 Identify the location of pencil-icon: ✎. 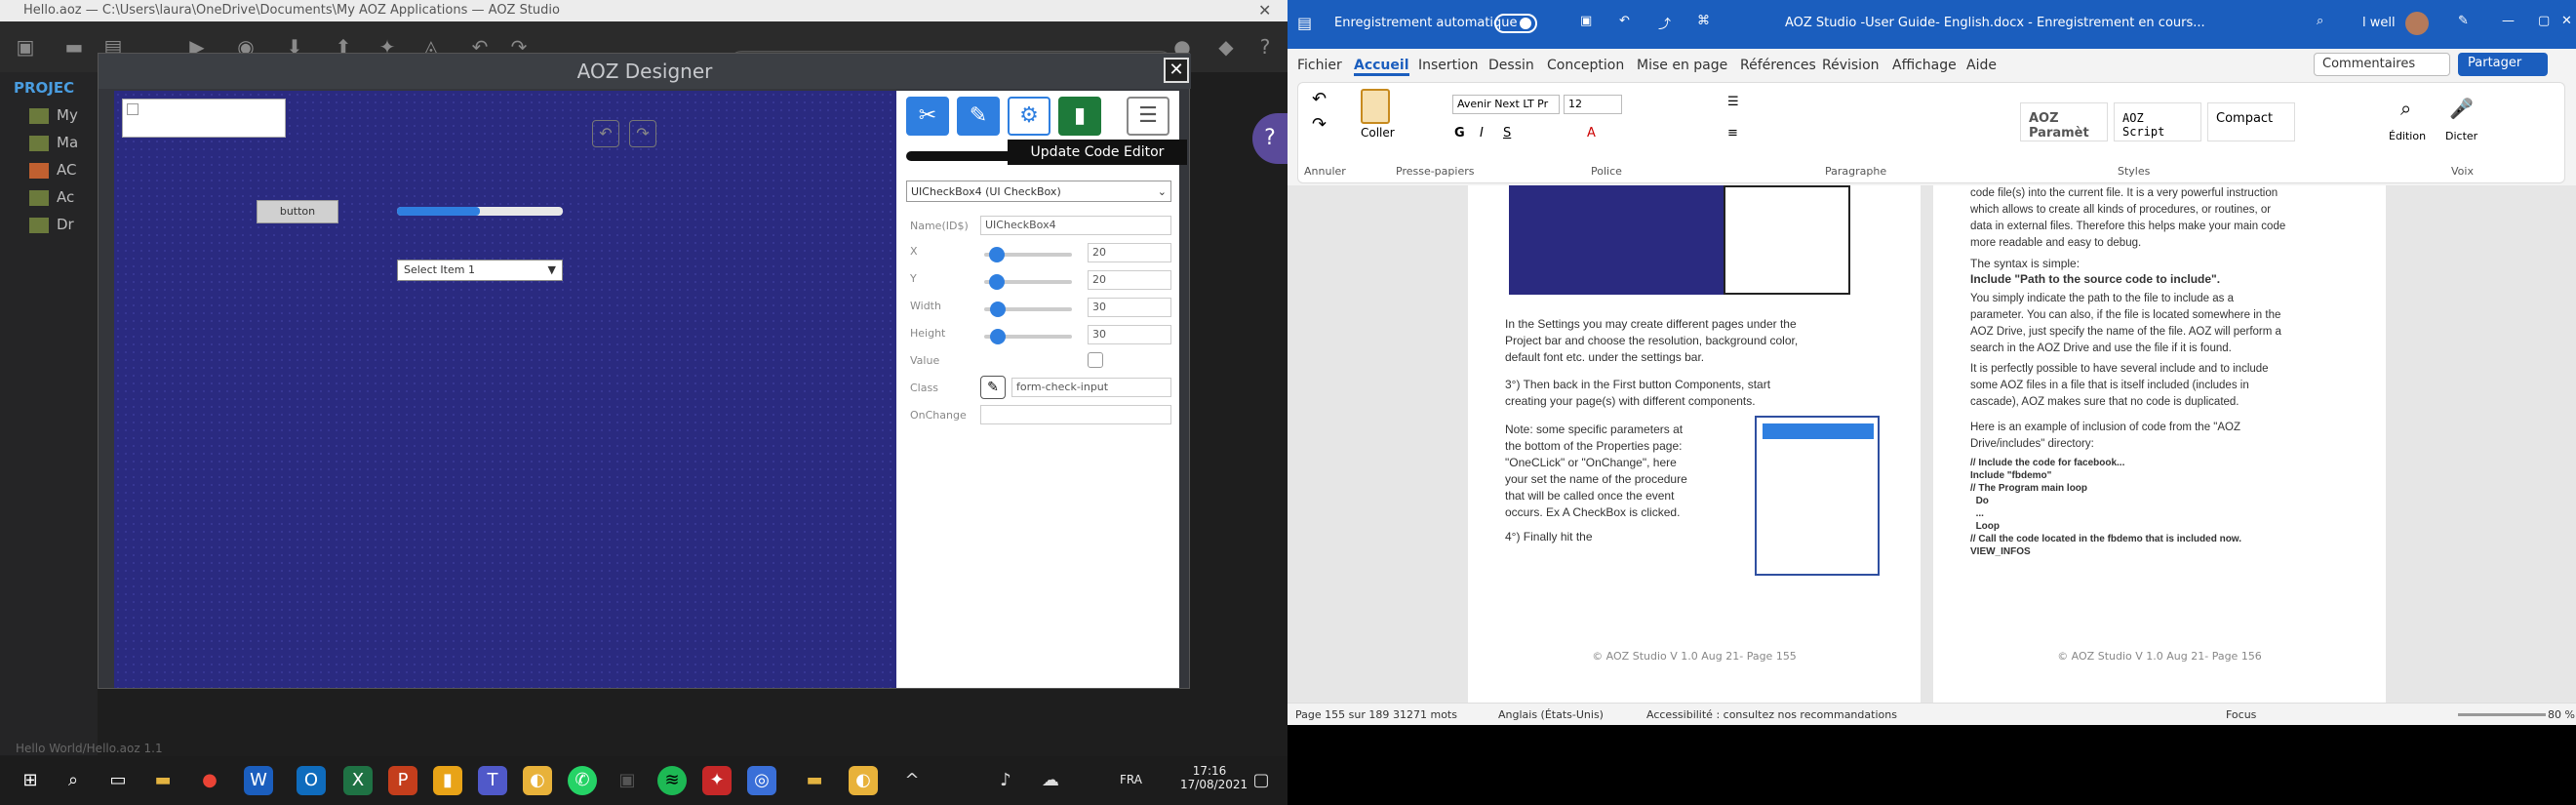
(978, 116).